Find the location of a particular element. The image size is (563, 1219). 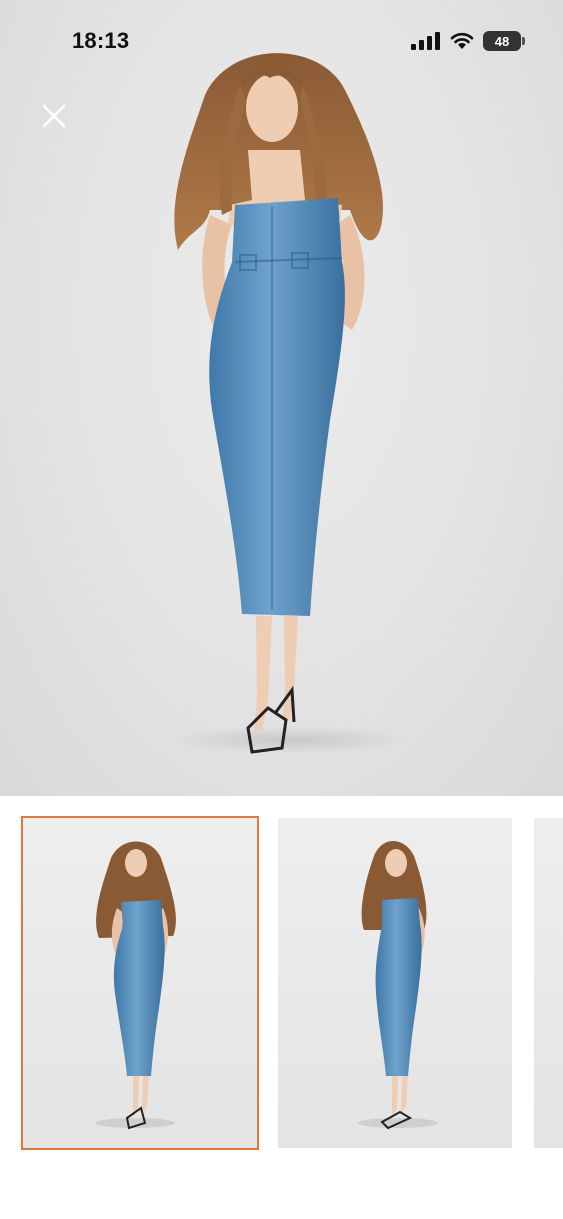

battery-icon: 48 is located at coordinates (504, 41).